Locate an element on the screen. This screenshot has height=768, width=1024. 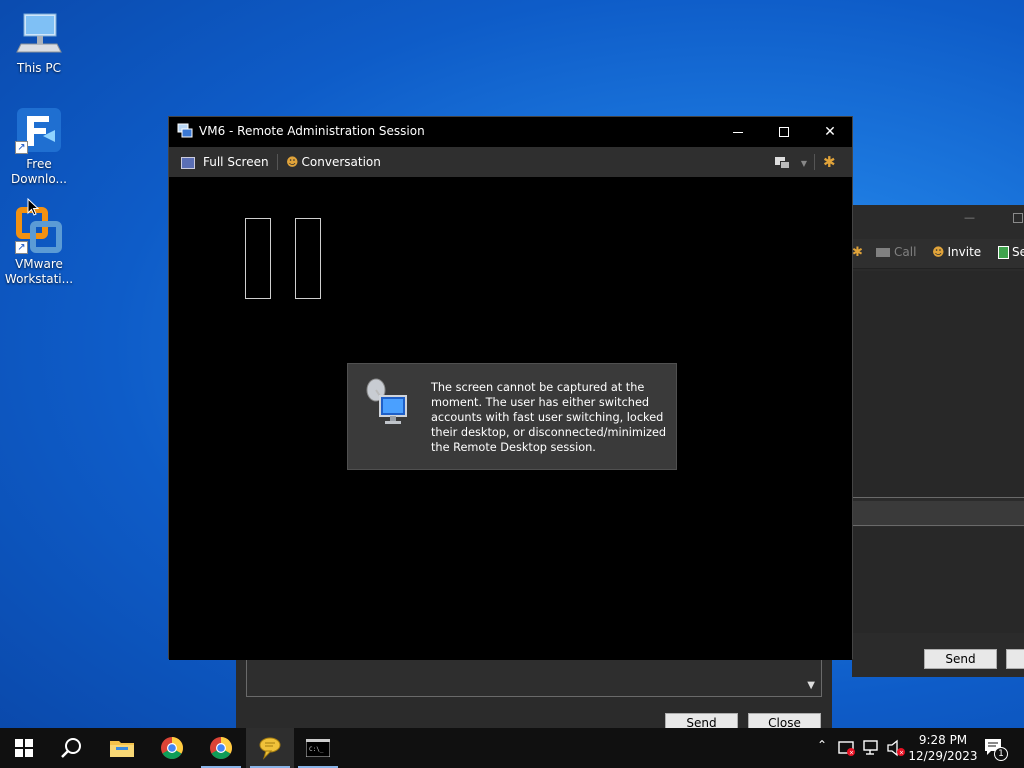
taskbar-chrome-second is located at coordinates (221, 748).